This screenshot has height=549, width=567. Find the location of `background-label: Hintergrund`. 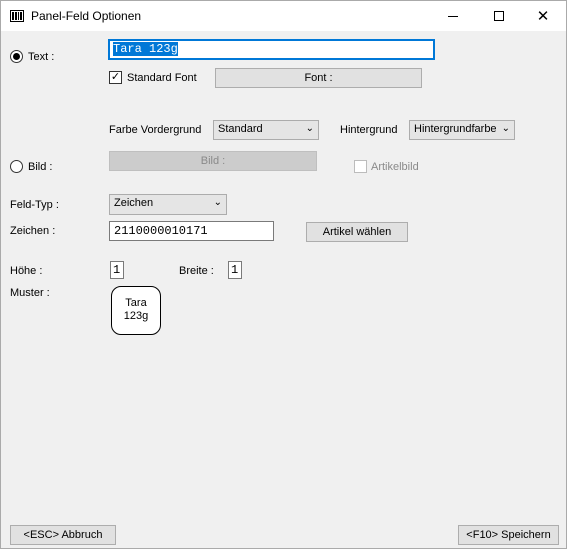

background-label: Hintergrund is located at coordinates (369, 130).